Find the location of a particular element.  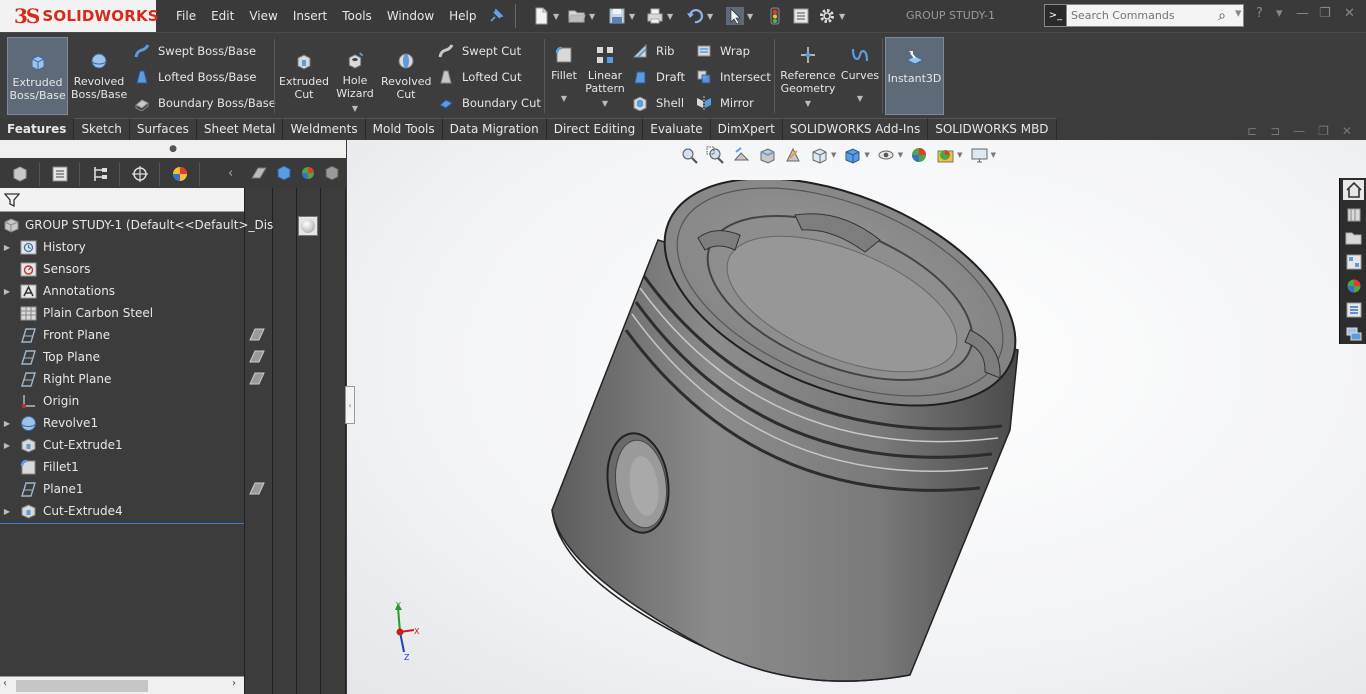

intersect-button: Intersect is located at coordinates (733, 77).